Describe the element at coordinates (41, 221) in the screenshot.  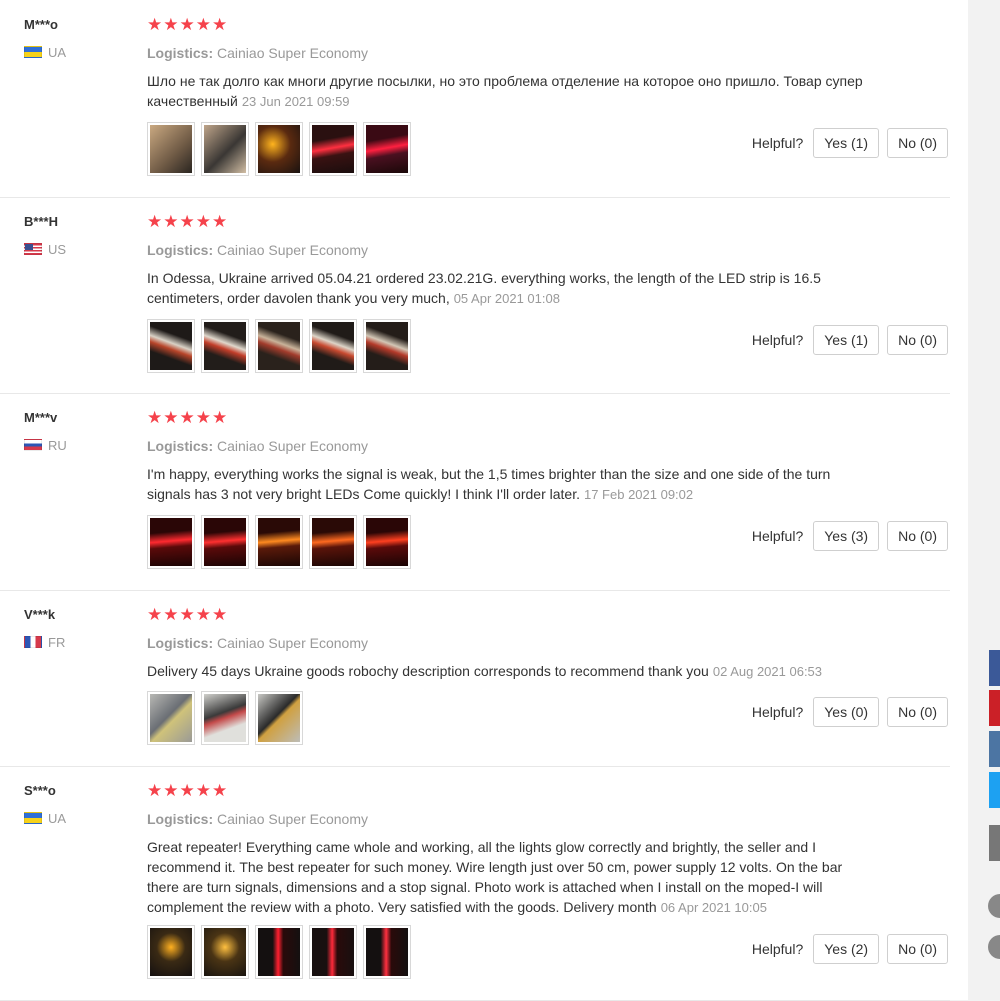
I see `reviewer-name: B***H` at that location.